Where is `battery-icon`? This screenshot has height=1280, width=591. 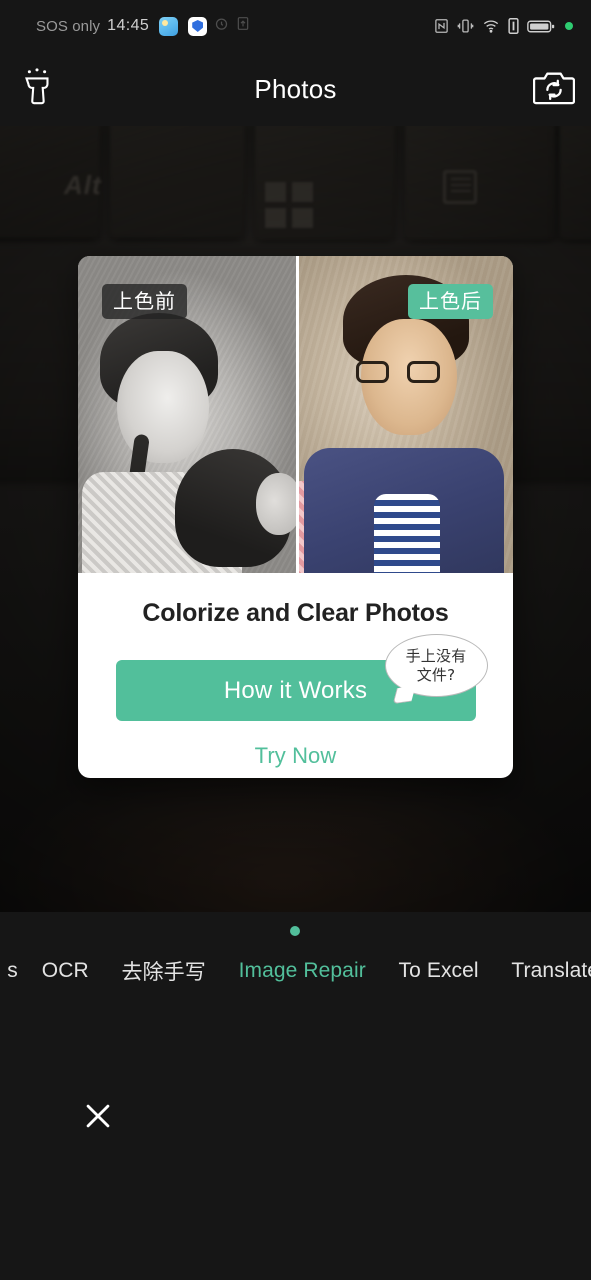 battery-icon is located at coordinates (541, 26).